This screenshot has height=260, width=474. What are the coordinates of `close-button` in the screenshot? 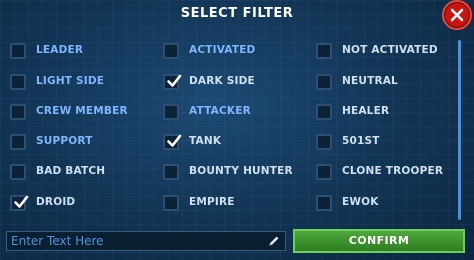 It's located at (457, 15).